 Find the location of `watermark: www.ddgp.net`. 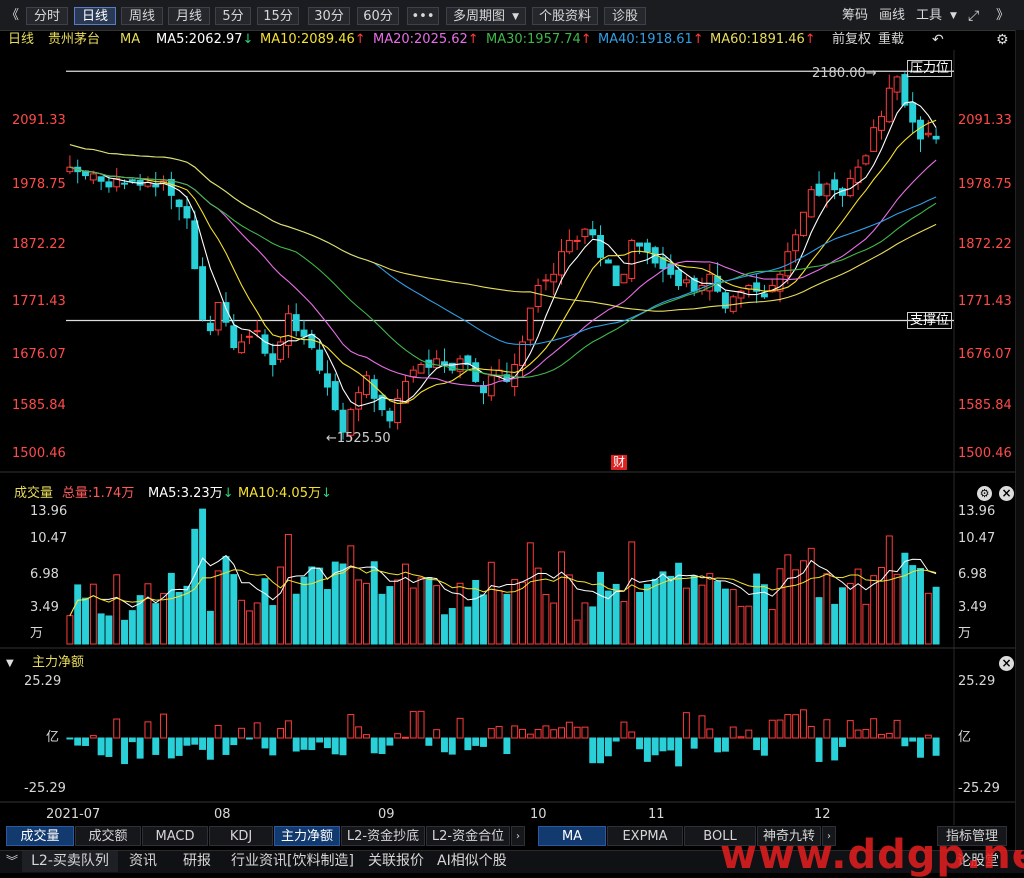

watermark: www.ddgp.net is located at coordinates (872, 855).